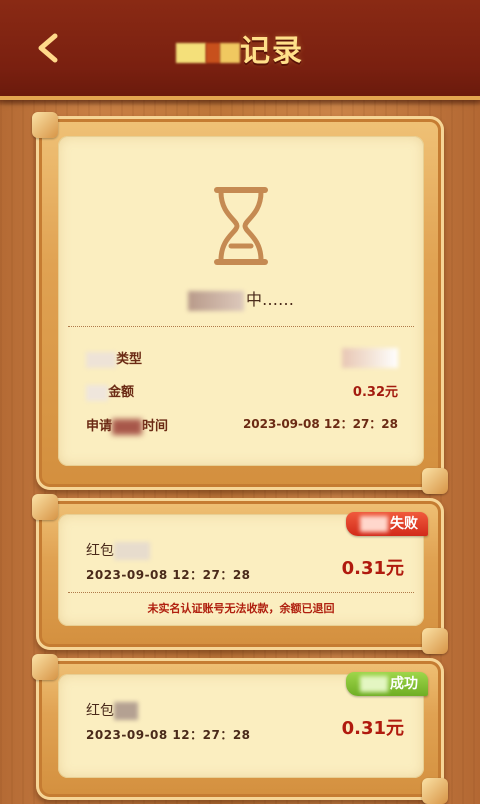 Image resolution: width=480 pixels, height=804 pixels. Describe the element at coordinates (272, 51) in the screenshot. I see `page-title-text: 记录` at that location.